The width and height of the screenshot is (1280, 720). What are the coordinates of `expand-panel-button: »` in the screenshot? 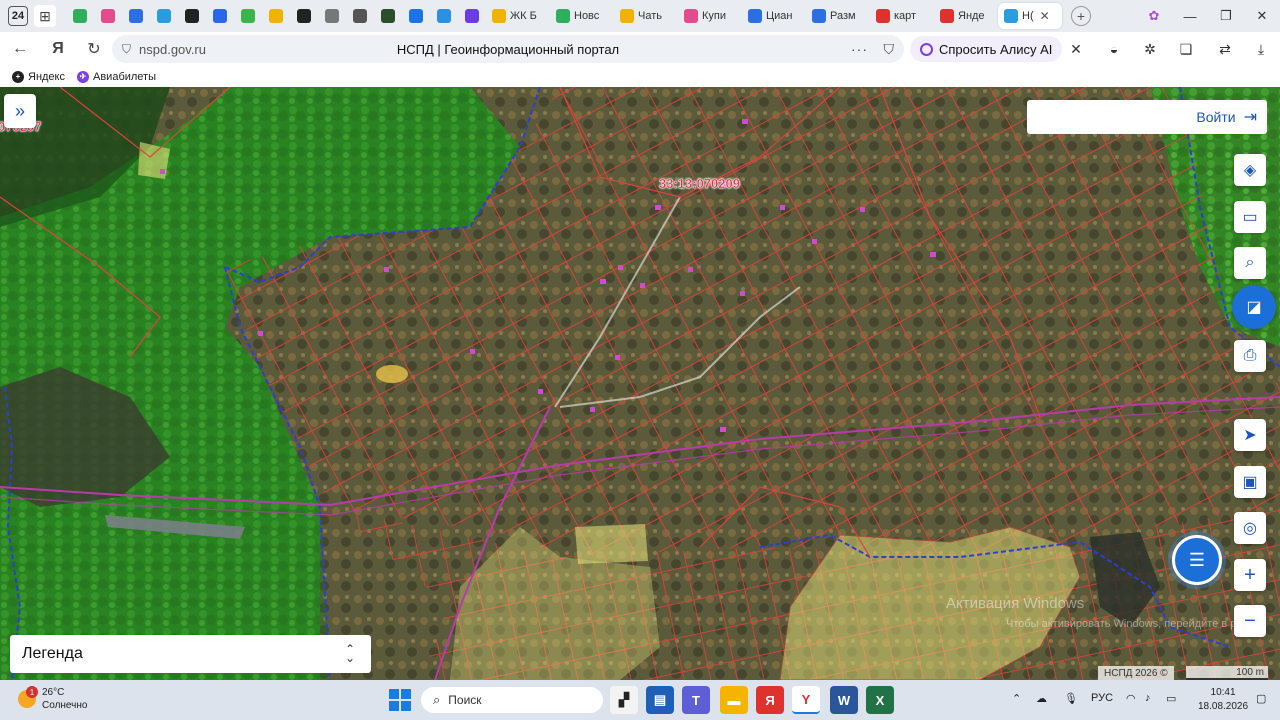 It's located at (20, 111).